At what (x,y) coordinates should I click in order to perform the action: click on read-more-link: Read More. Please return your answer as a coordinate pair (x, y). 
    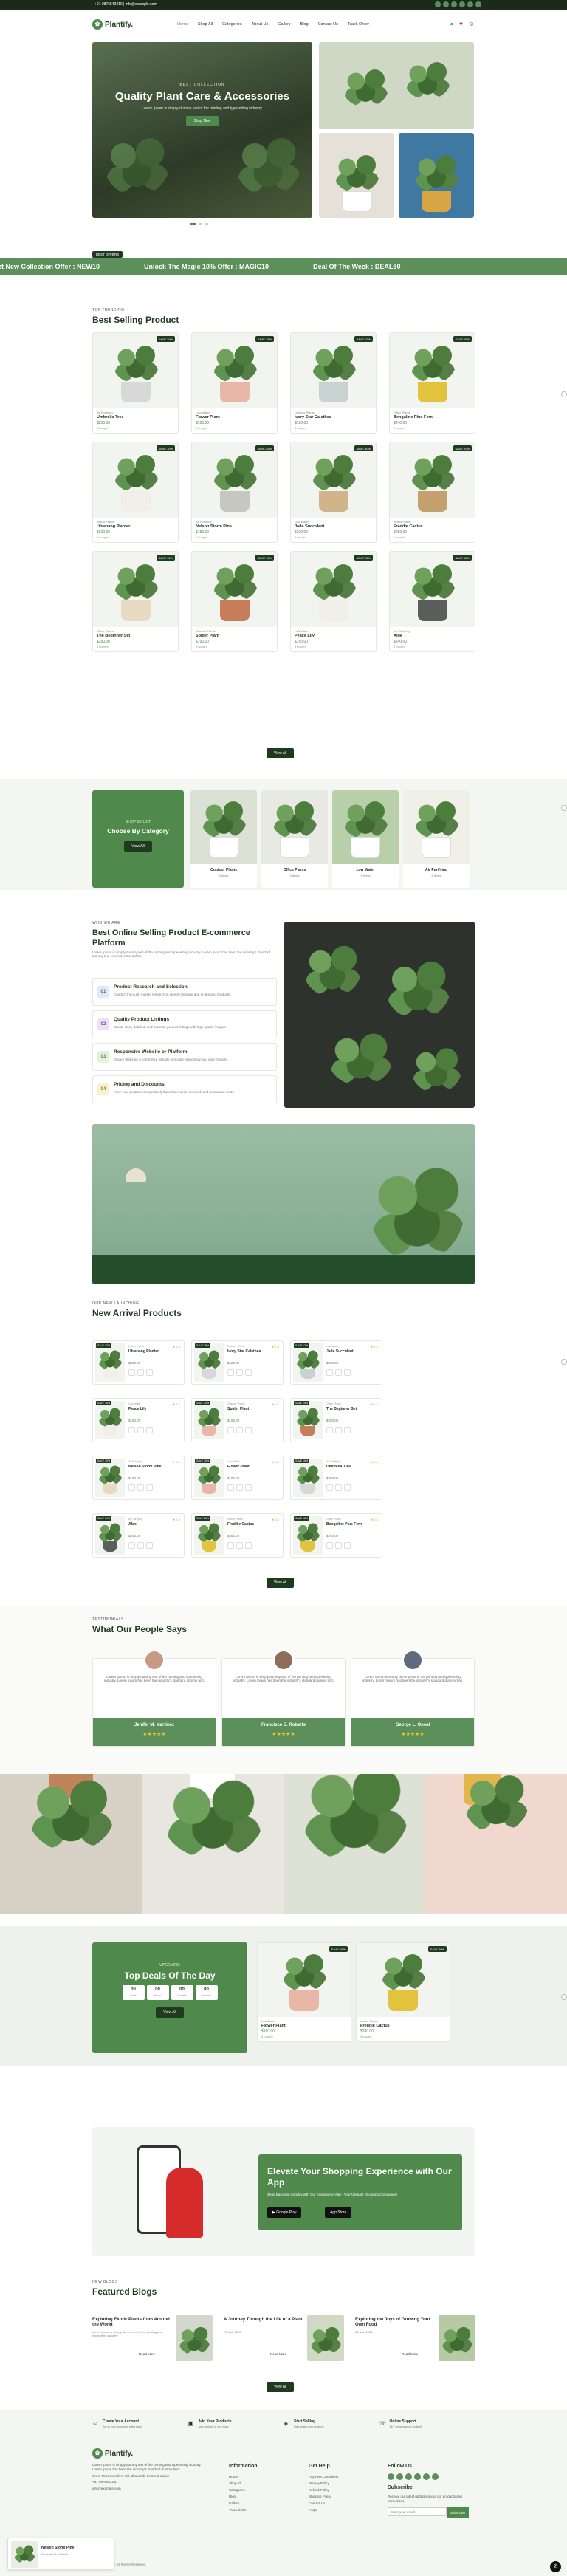
    Looking at the image, I should click on (147, 2354).